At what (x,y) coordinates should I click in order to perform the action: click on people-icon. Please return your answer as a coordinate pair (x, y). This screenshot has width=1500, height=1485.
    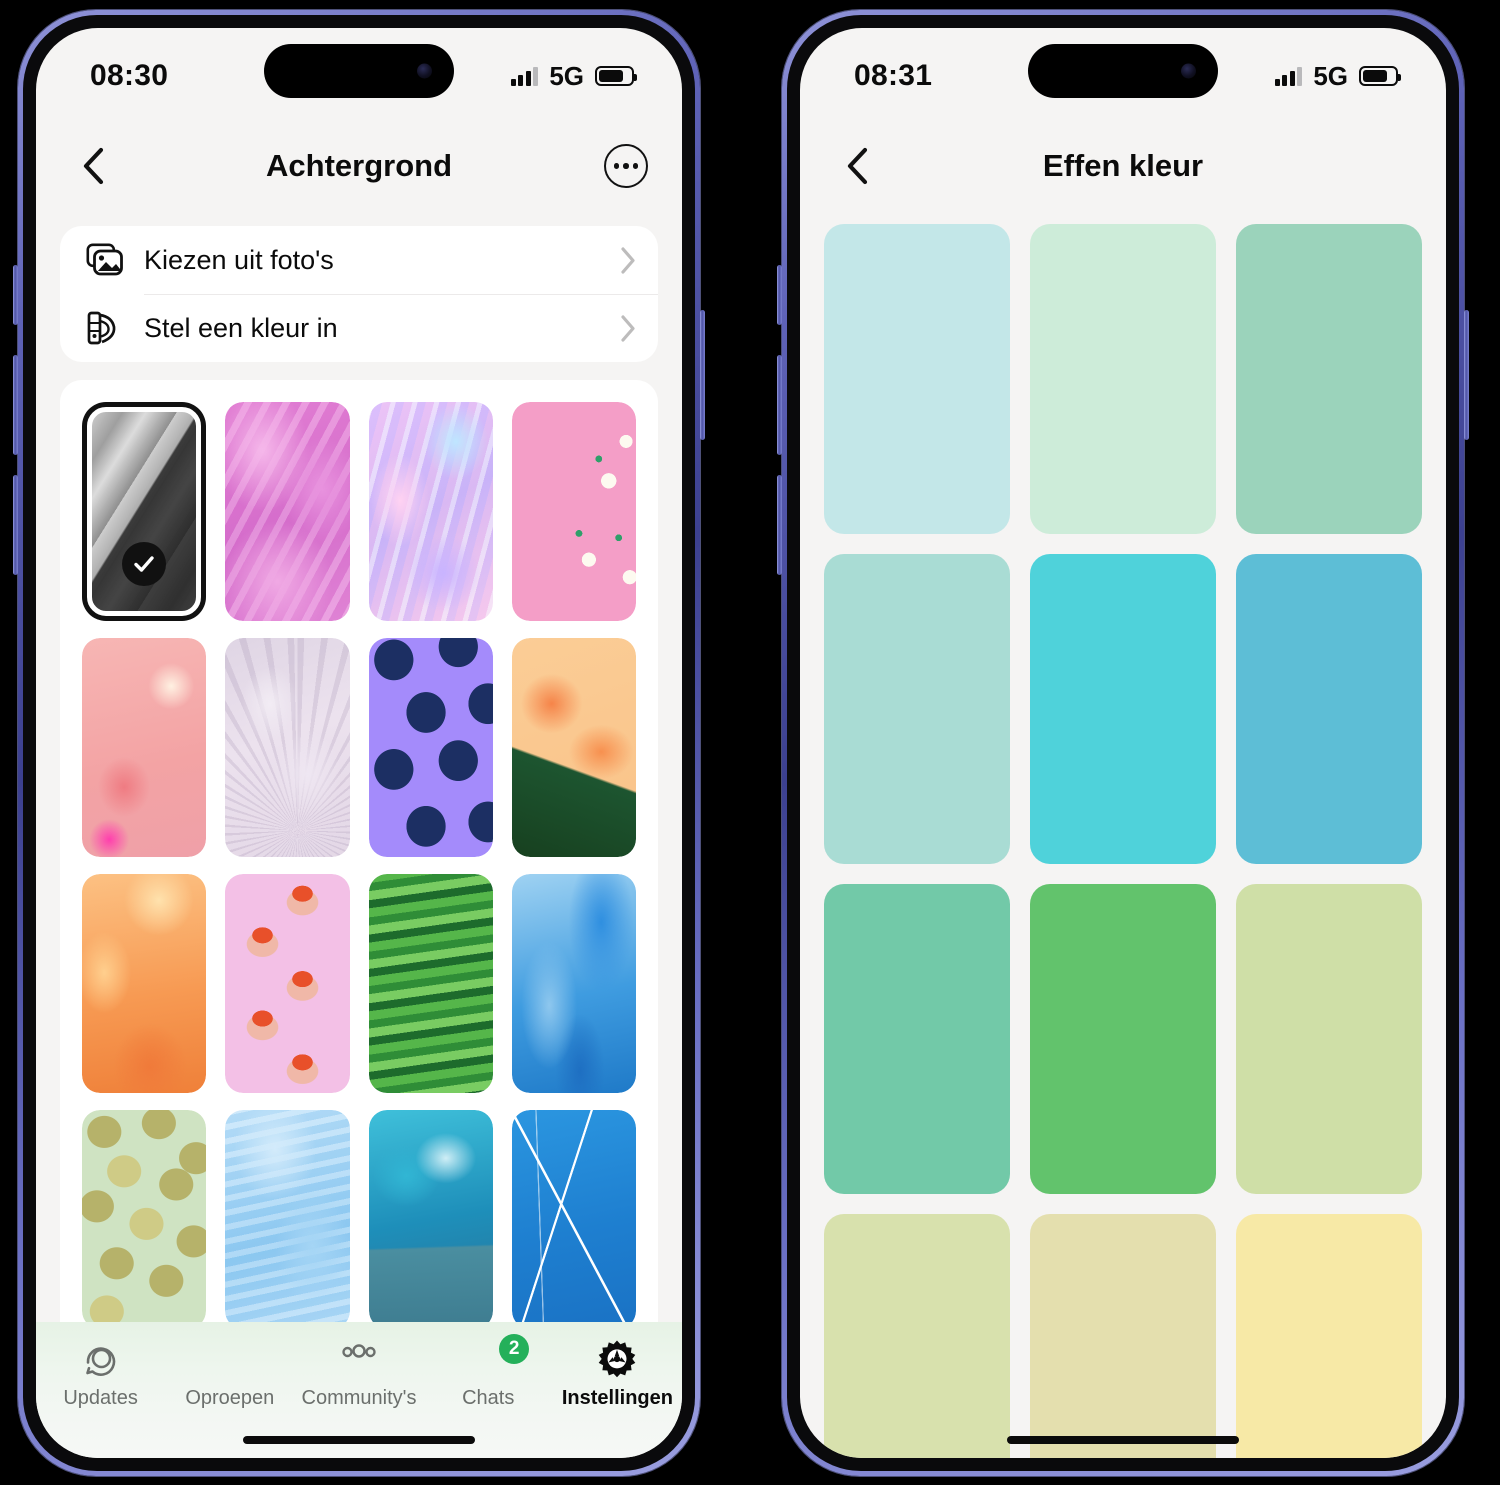
    Looking at the image, I should click on (359, 1359).